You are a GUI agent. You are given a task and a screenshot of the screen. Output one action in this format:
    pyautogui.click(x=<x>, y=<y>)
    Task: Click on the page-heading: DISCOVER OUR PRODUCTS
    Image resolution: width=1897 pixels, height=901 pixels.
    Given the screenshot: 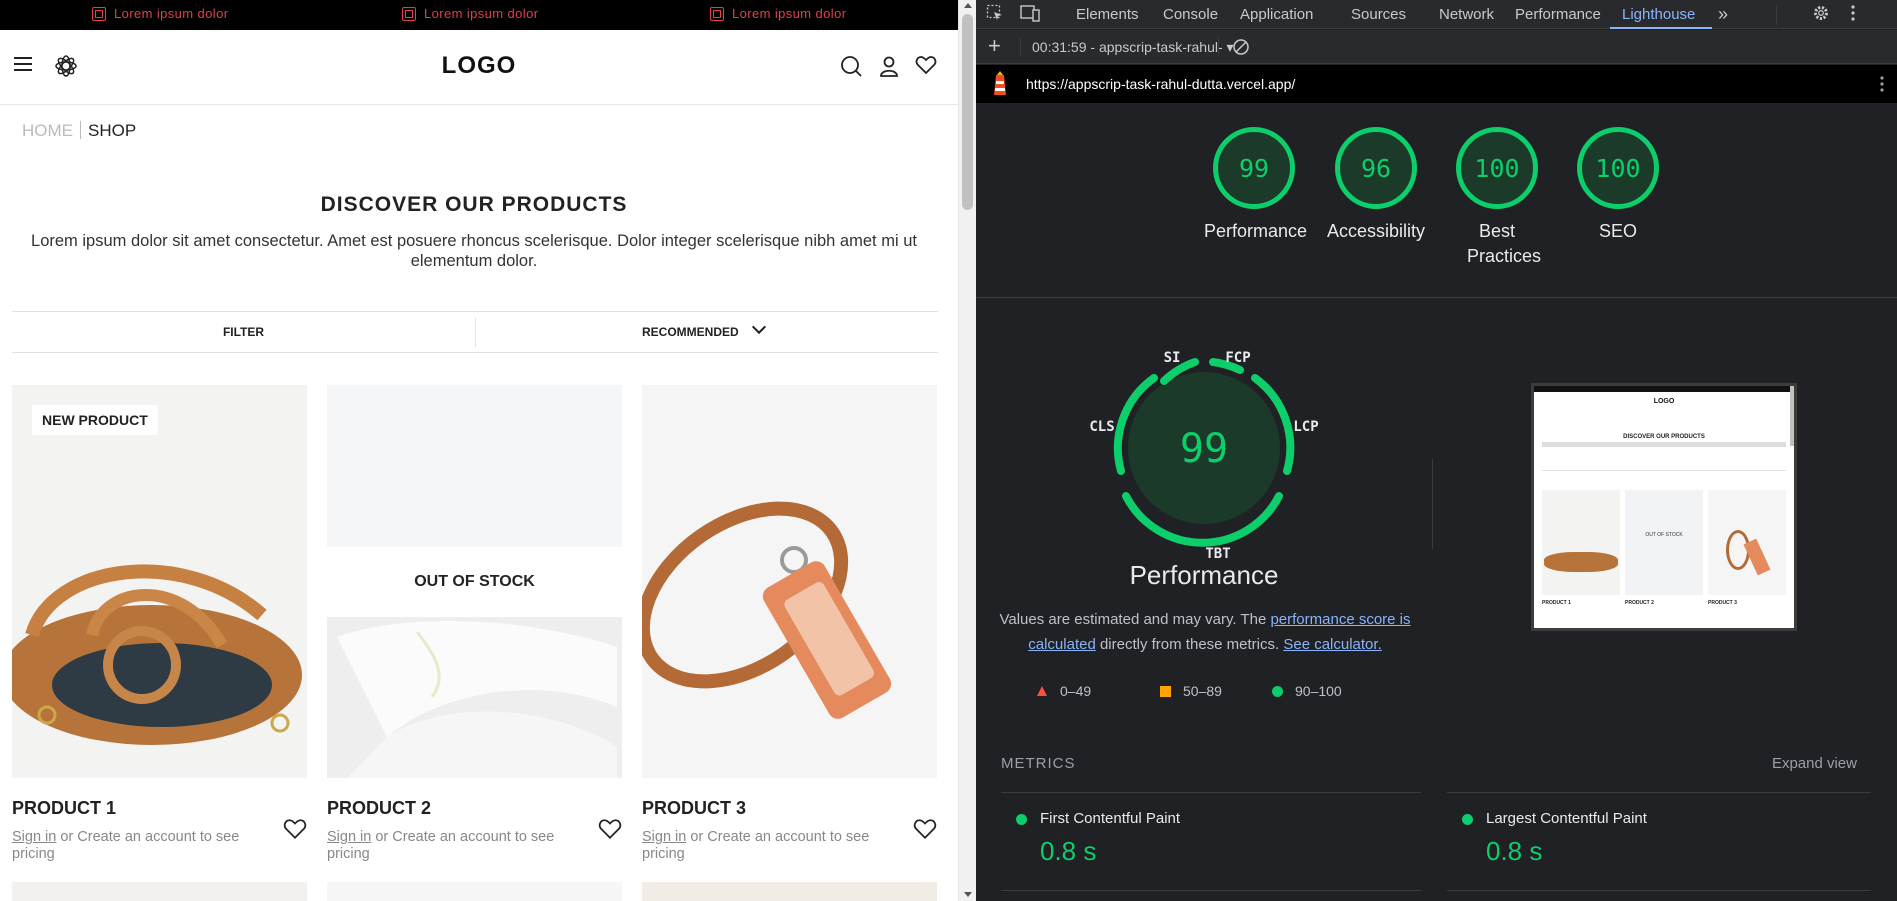 What is the action you would take?
    pyautogui.click(x=474, y=204)
    